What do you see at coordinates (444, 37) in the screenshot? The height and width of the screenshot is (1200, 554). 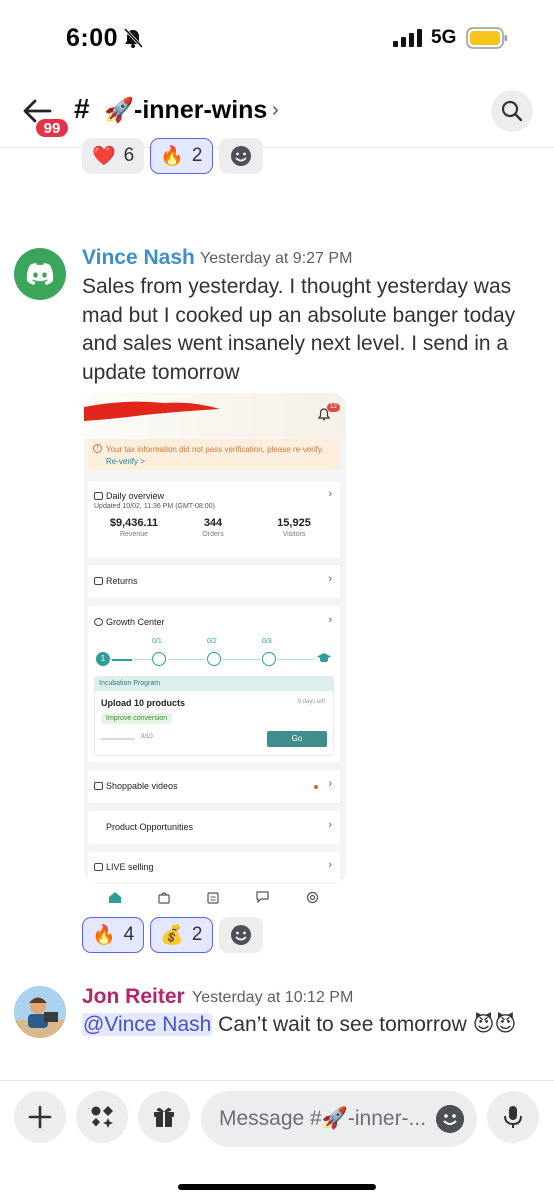 I see `network-label: 5G` at bounding box center [444, 37].